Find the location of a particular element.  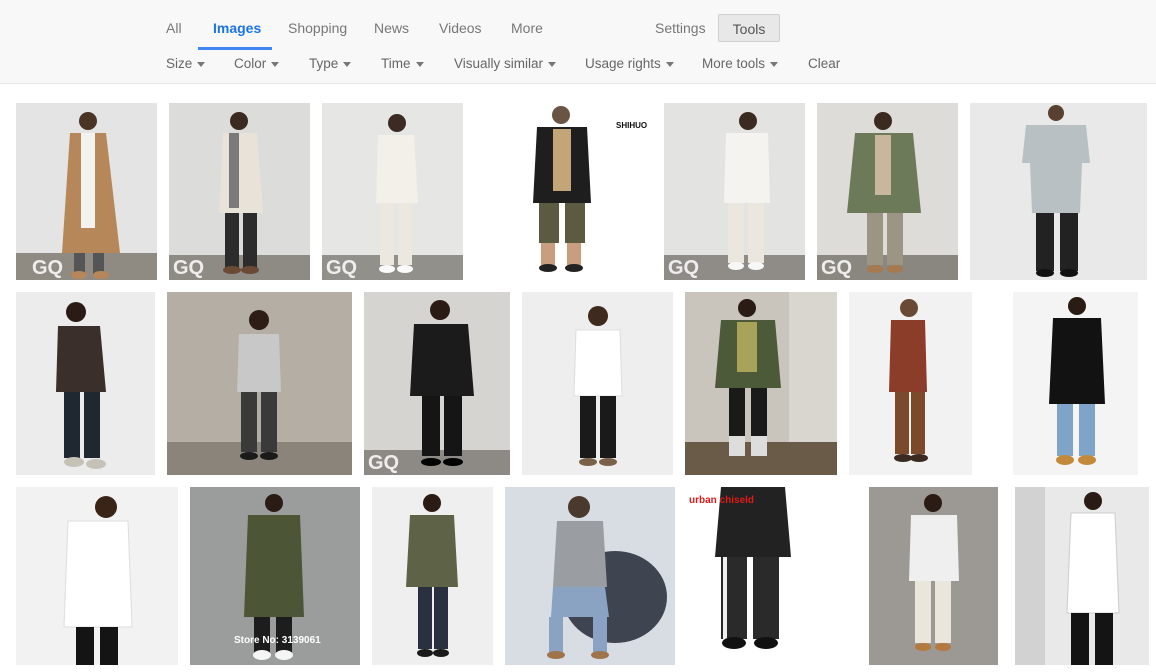

filter-visually-similar: Visually similar is located at coordinates (505, 63).